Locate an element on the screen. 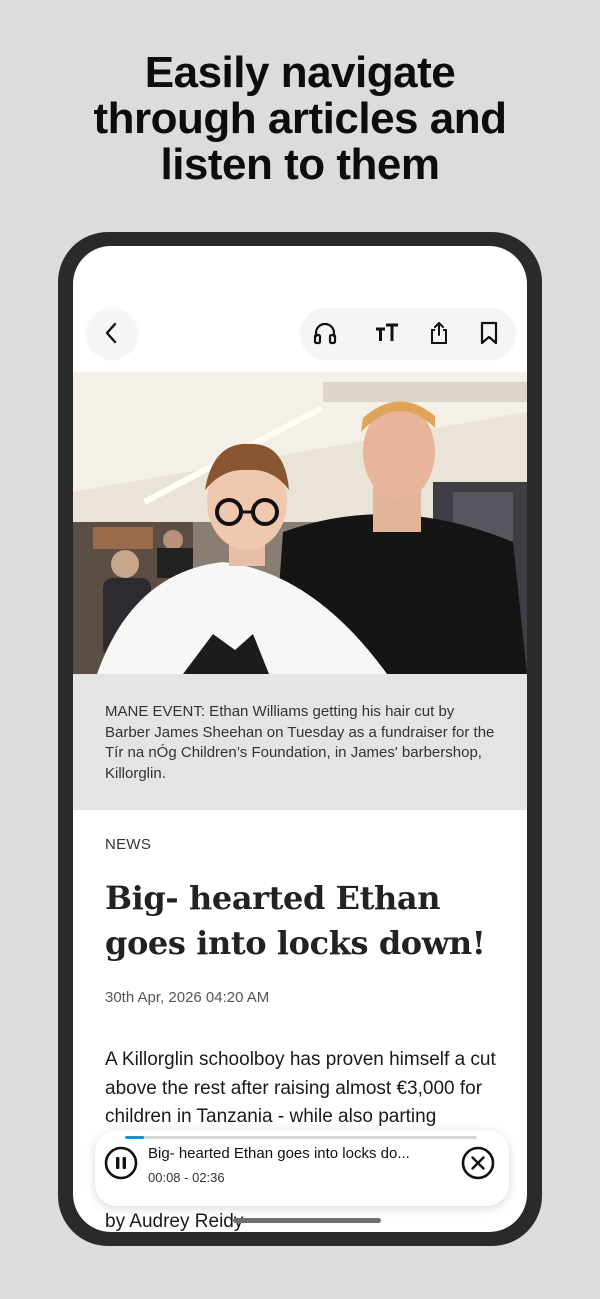 Image resolution: width=600 pixels, height=1299 pixels. close-player-button is located at coordinates (478, 1163).